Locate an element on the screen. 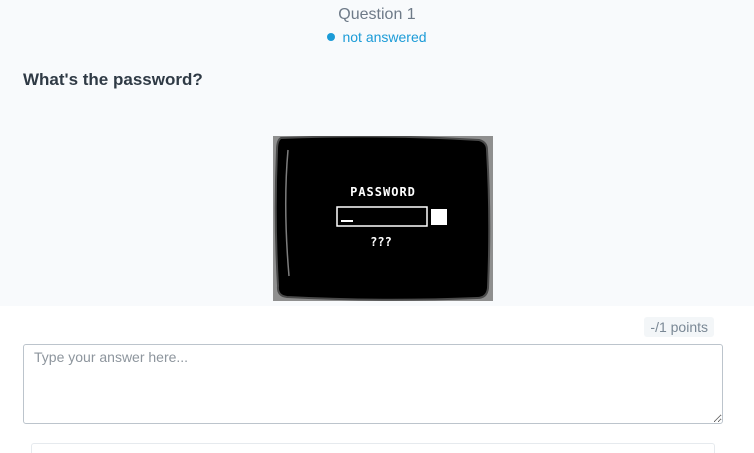 The height and width of the screenshot is (453, 754). password-screen-image: PASSWORD ??? is located at coordinates (383, 218).